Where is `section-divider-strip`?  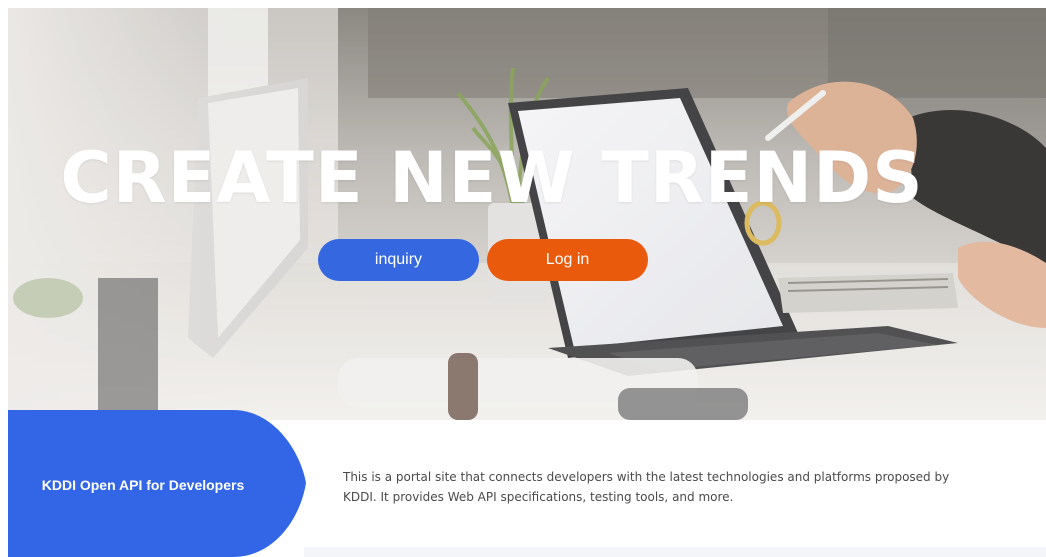
section-divider-strip is located at coordinates (675, 552).